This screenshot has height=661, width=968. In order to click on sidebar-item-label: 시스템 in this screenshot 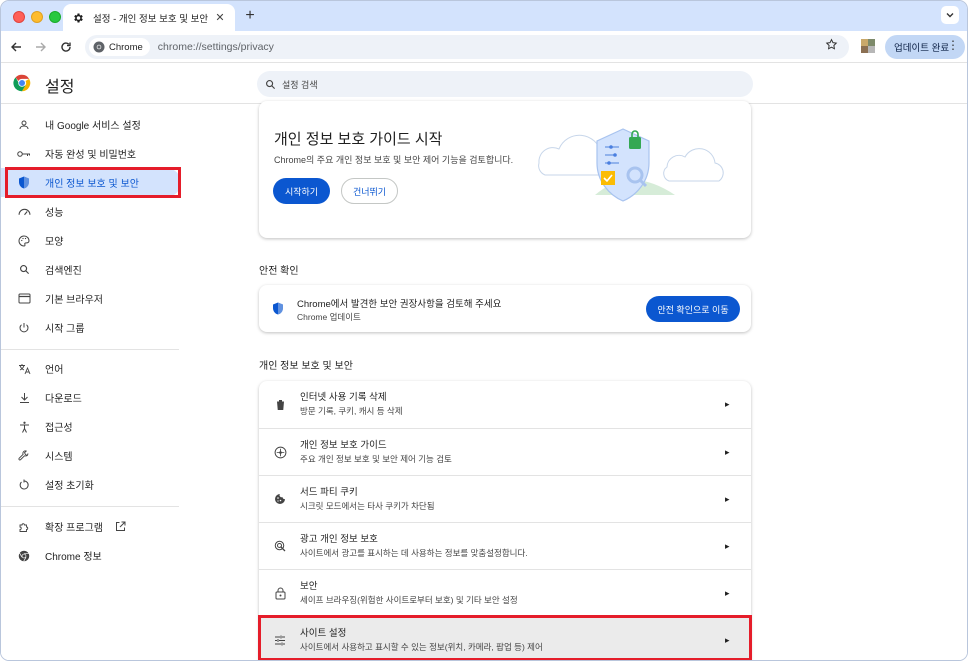, I will do `click(59, 457)`.